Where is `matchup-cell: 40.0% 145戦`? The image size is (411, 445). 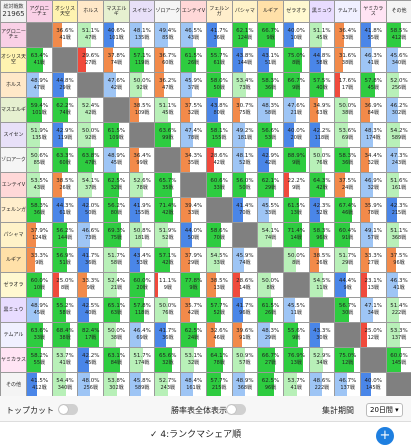 matchup-cell: 40.0% 145戦 is located at coordinates (373, 385).